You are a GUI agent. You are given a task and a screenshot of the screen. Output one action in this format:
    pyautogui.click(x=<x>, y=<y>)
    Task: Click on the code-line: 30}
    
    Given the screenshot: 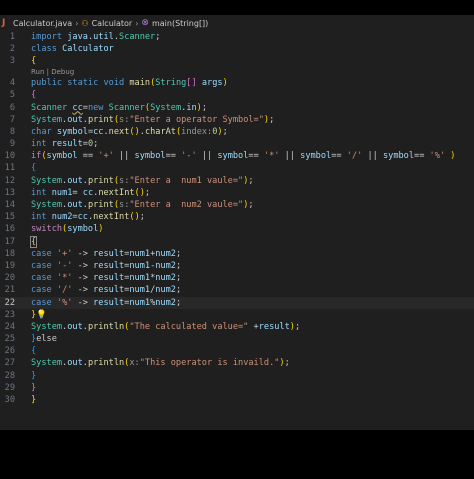 What is the action you would take?
    pyautogui.click(x=237, y=400)
    